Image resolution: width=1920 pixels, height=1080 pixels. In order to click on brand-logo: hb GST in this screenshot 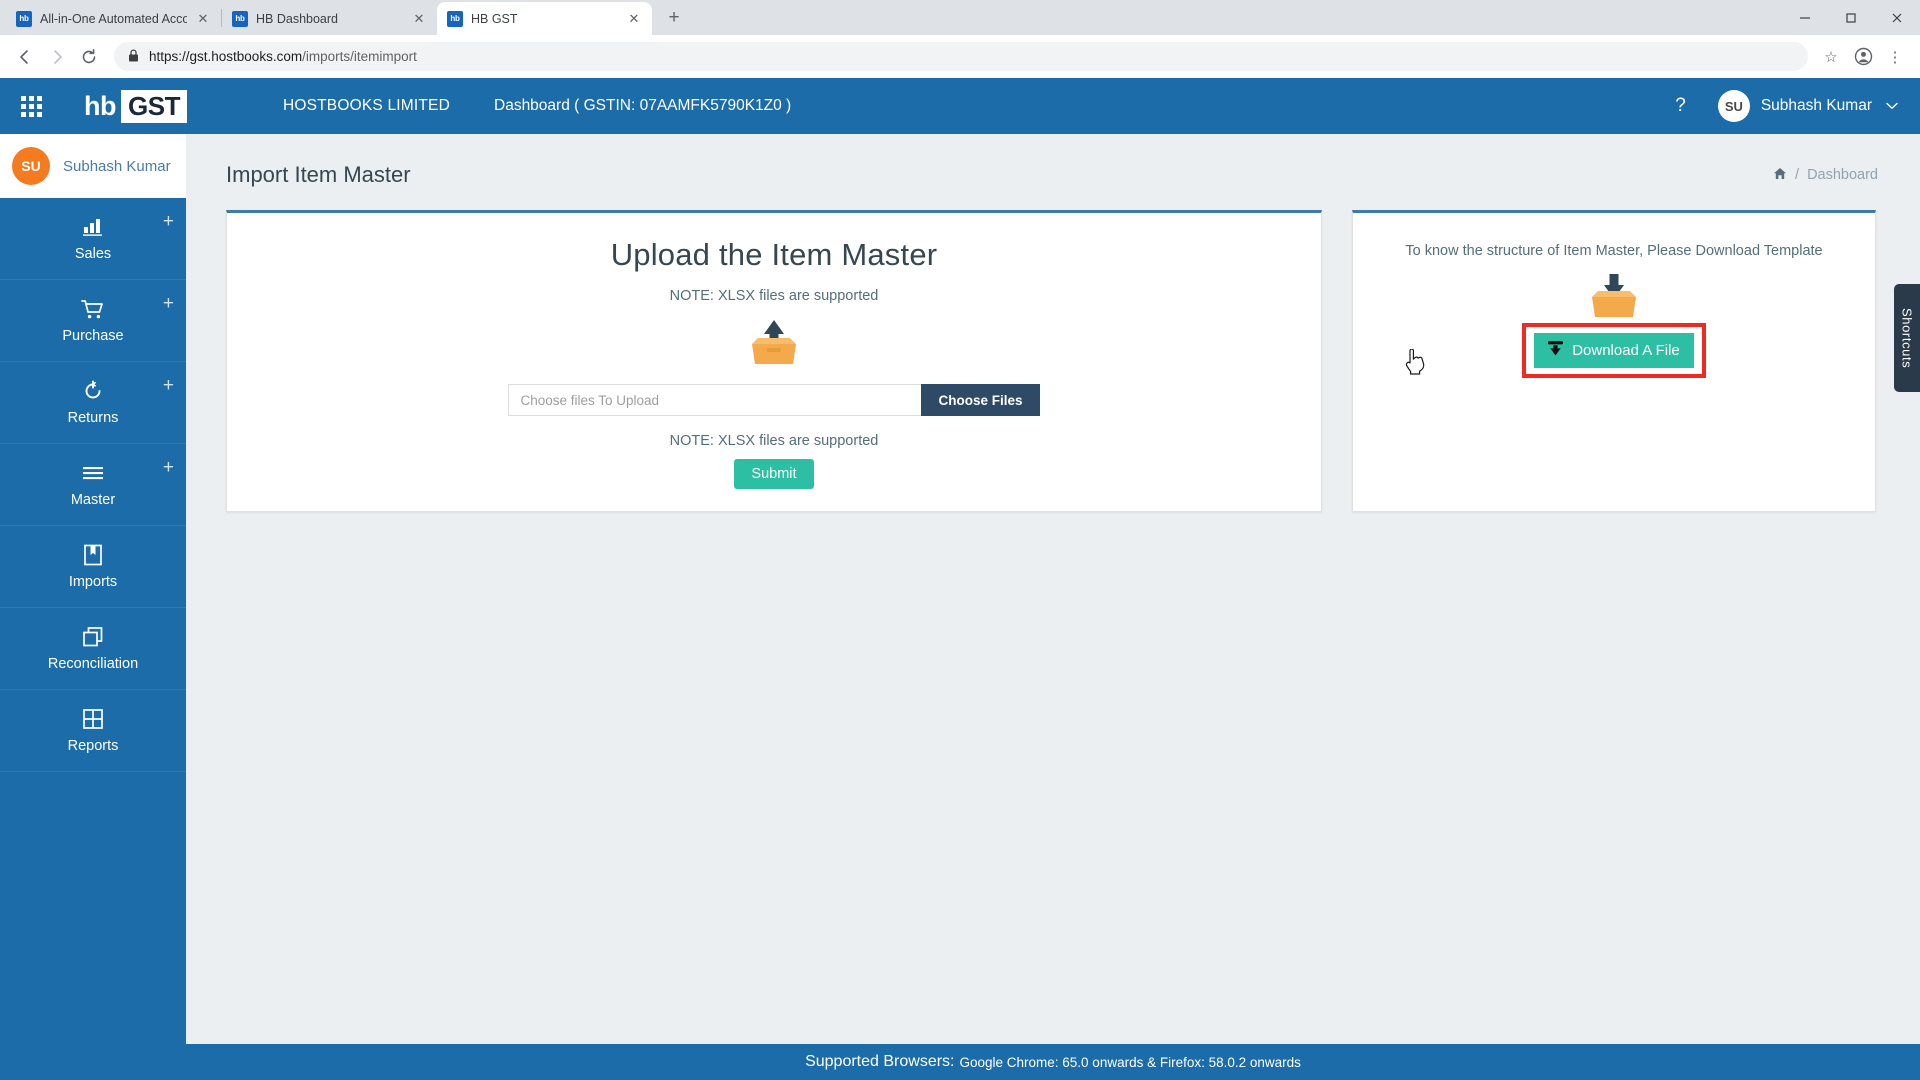, I will do `click(135, 106)`.